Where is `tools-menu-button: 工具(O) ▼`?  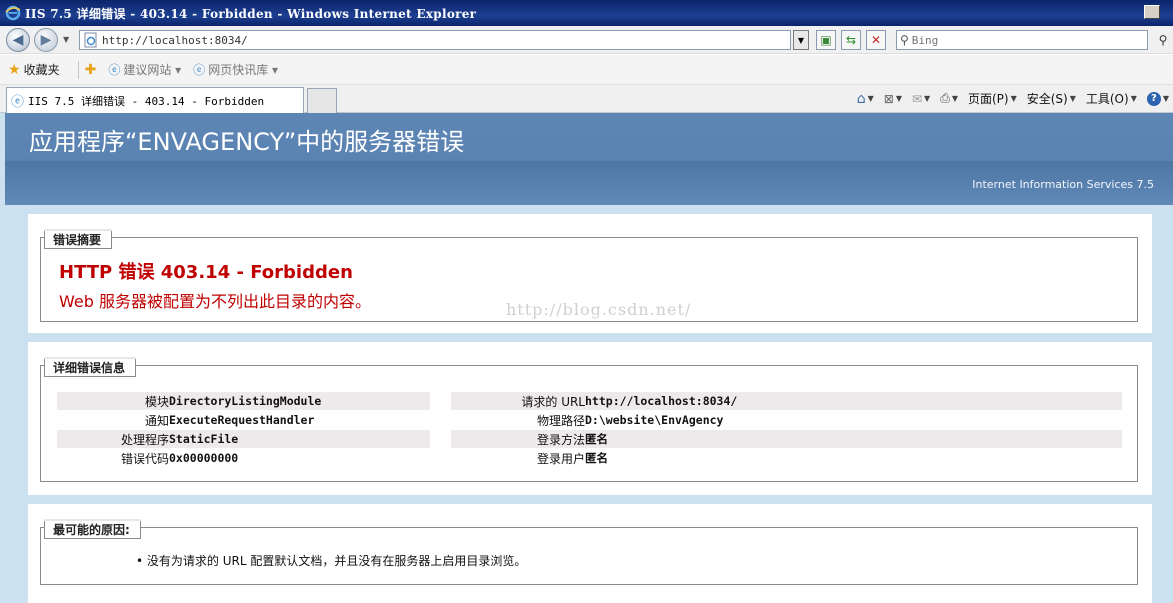 tools-menu-button: 工具(O) ▼ is located at coordinates (1111, 98).